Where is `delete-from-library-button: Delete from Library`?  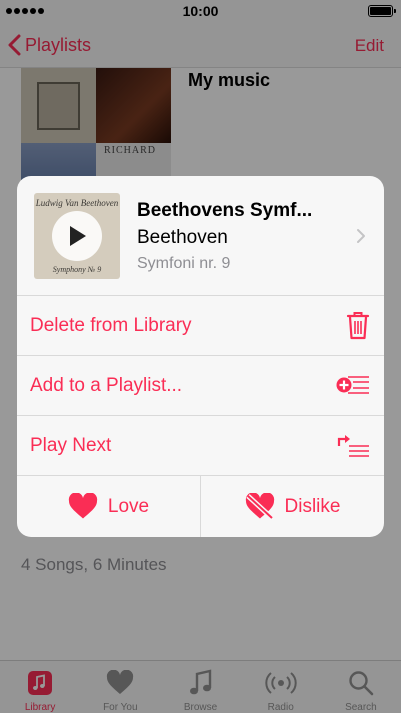
delete-from-library-button: Delete from Library is located at coordinates (200, 326).